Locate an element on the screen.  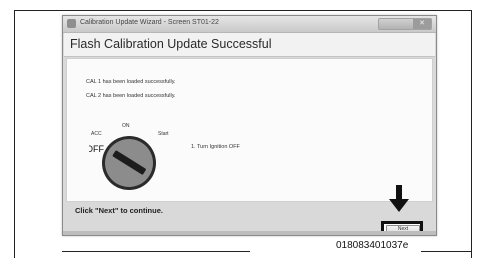
figure-frame-bottom-left is located at coordinates (156, 251).